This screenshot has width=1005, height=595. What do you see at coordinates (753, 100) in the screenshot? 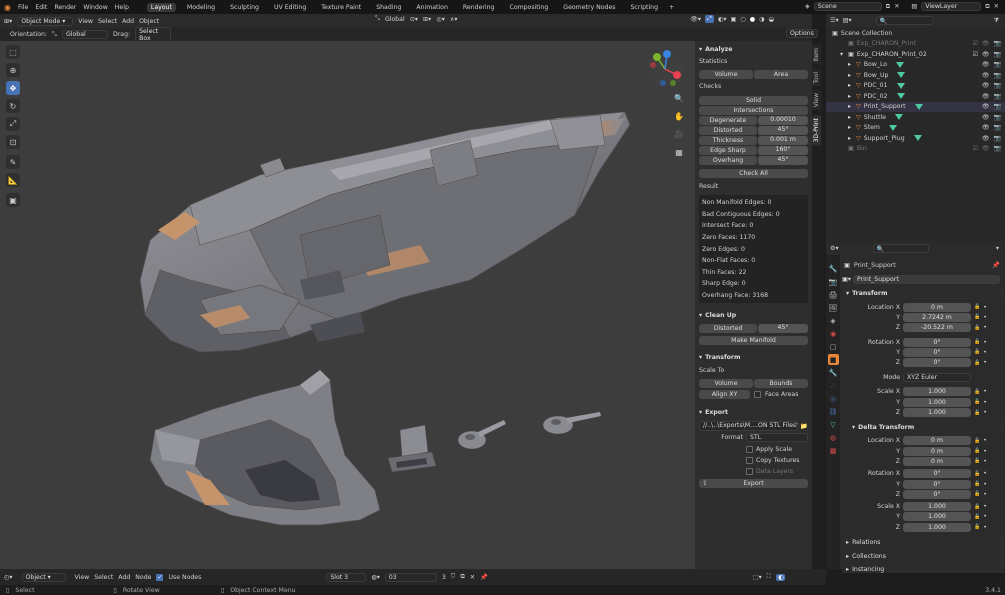
I see `solid-button: Solid` at bounding box center [753, 100].